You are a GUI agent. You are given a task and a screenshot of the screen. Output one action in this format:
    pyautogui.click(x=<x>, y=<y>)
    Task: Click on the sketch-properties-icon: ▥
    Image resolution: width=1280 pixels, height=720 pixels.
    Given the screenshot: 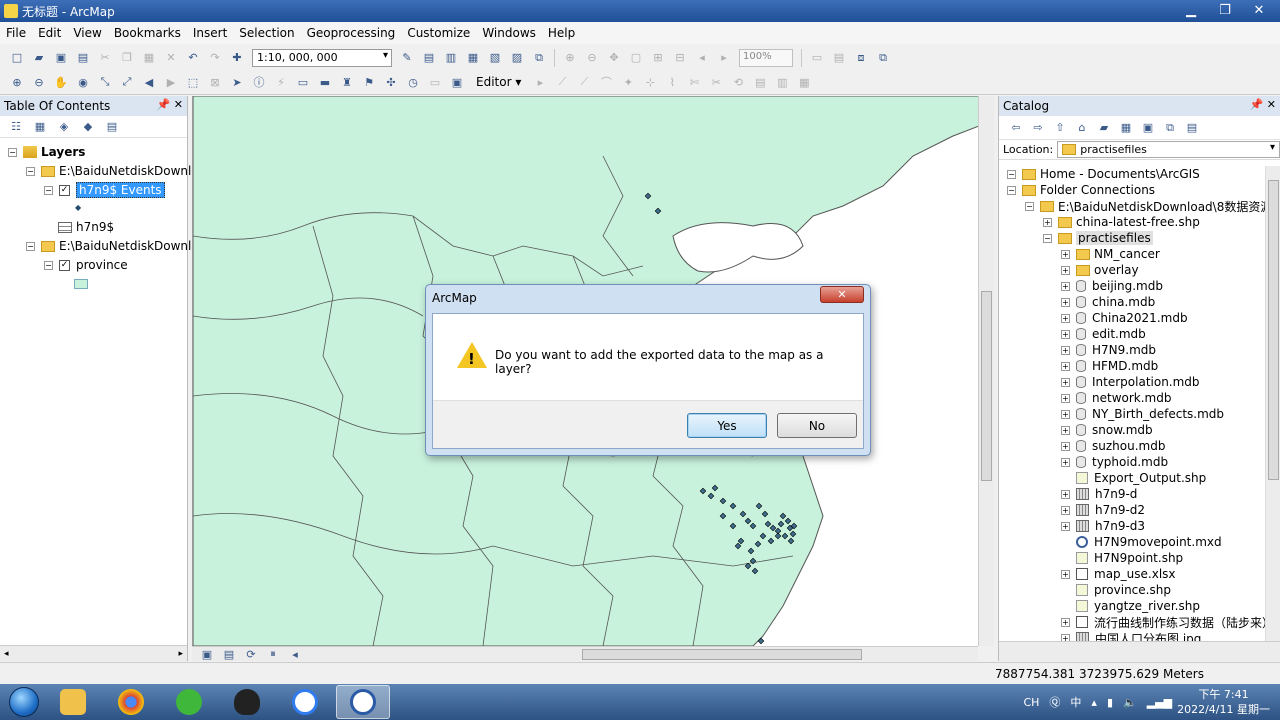 What is the action you would take?
    pyautogui.click(x=782, y=82)
    